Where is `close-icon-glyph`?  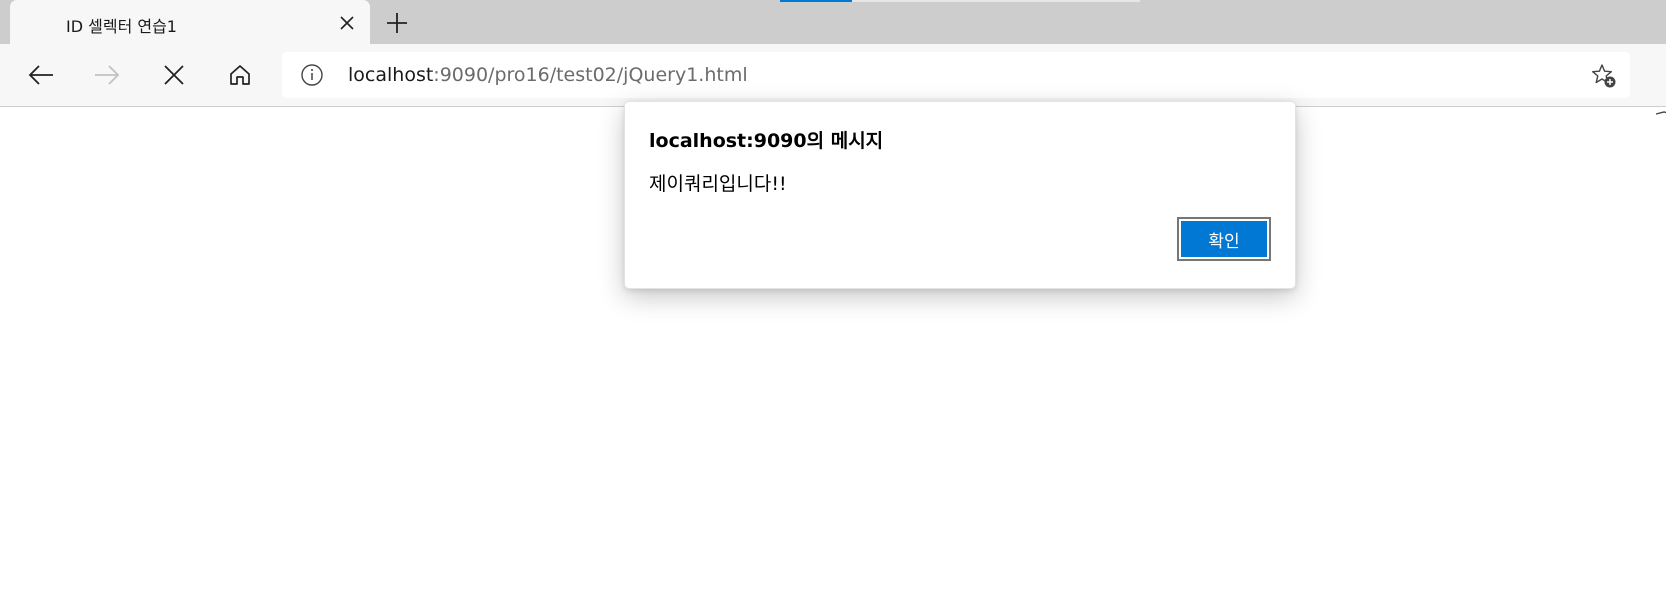
close-icon-glyph is located at coordinates (347, 23).